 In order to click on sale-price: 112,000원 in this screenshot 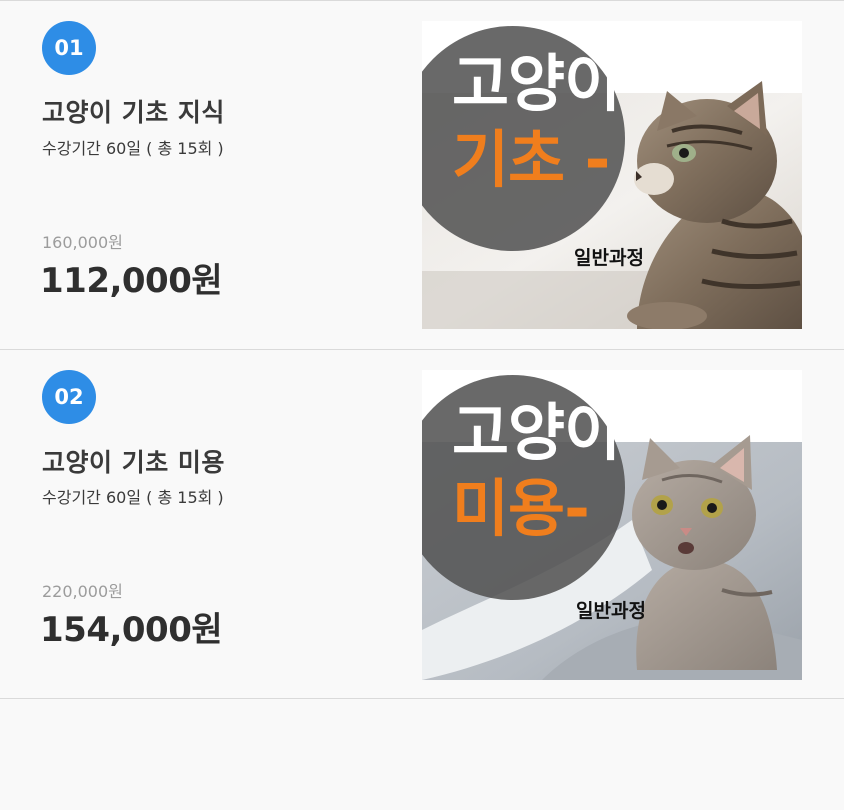, I will do `click(131, 281)`.